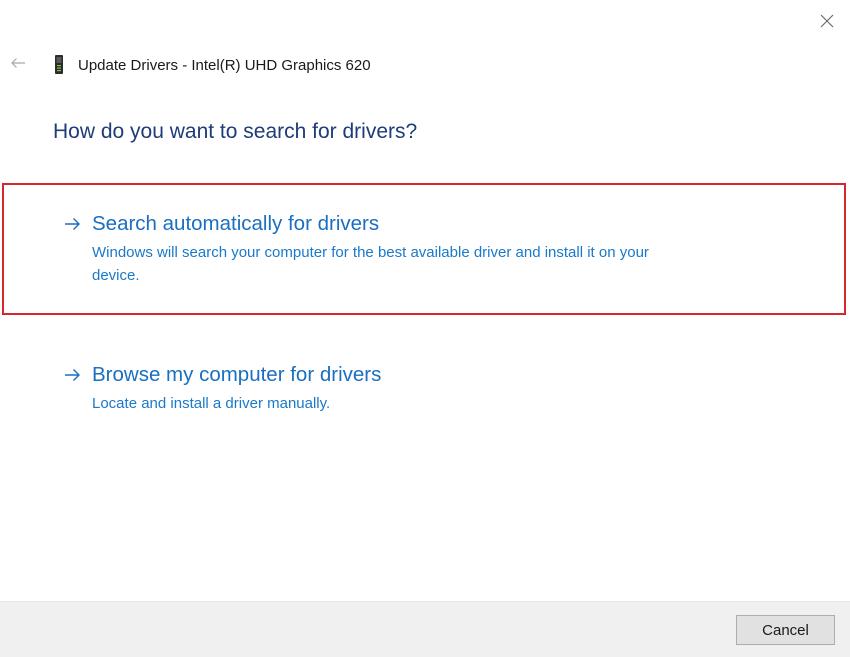  Describe the element at coordinates (59, 65) in the screenshot. I see `display-adapter-icon` at that location.